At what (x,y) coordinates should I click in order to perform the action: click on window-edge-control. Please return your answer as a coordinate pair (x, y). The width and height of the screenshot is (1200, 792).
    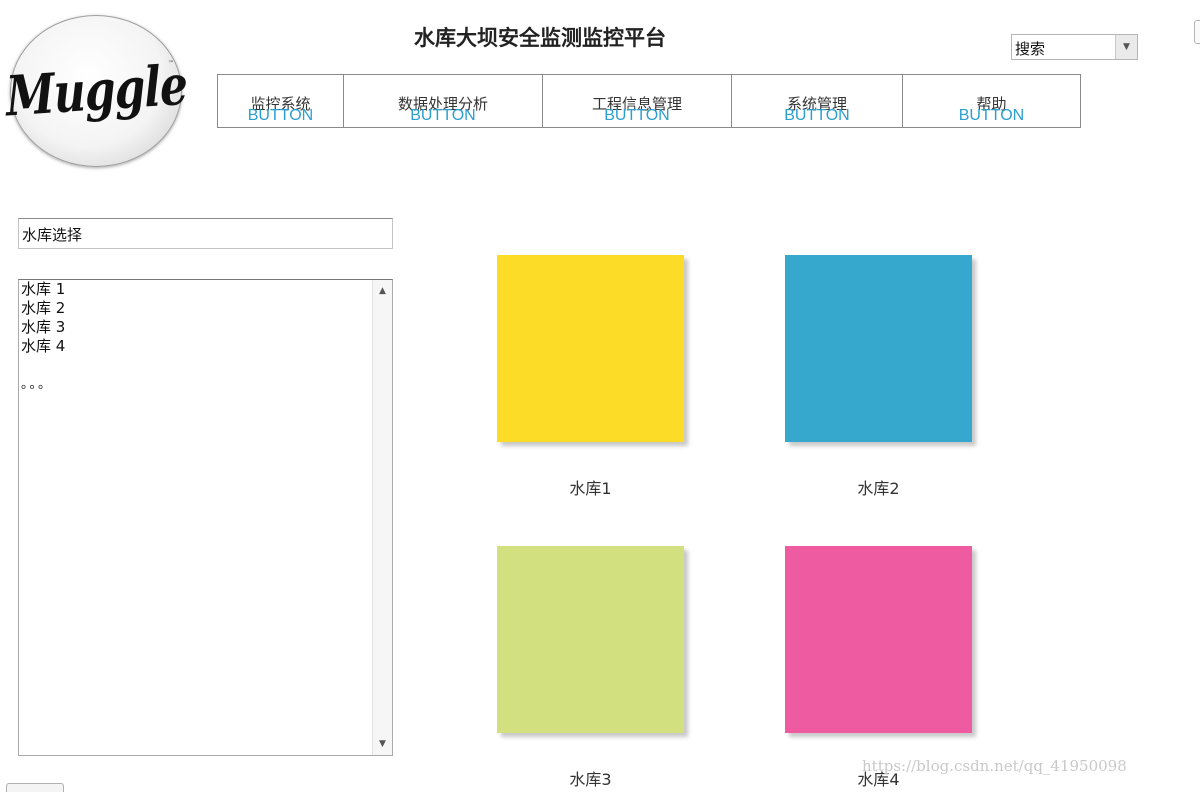
    Looking at the image, I should click on (1197, 32).